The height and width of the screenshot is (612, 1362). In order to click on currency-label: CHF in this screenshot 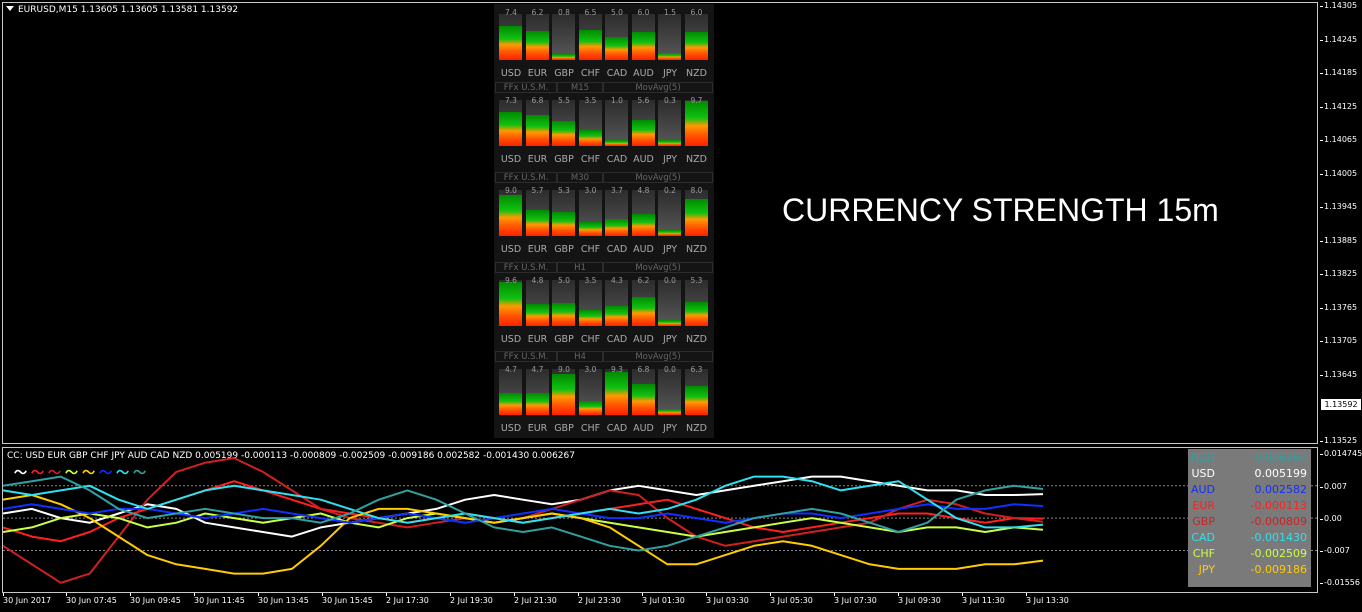, I will do `click(590, 339)`.